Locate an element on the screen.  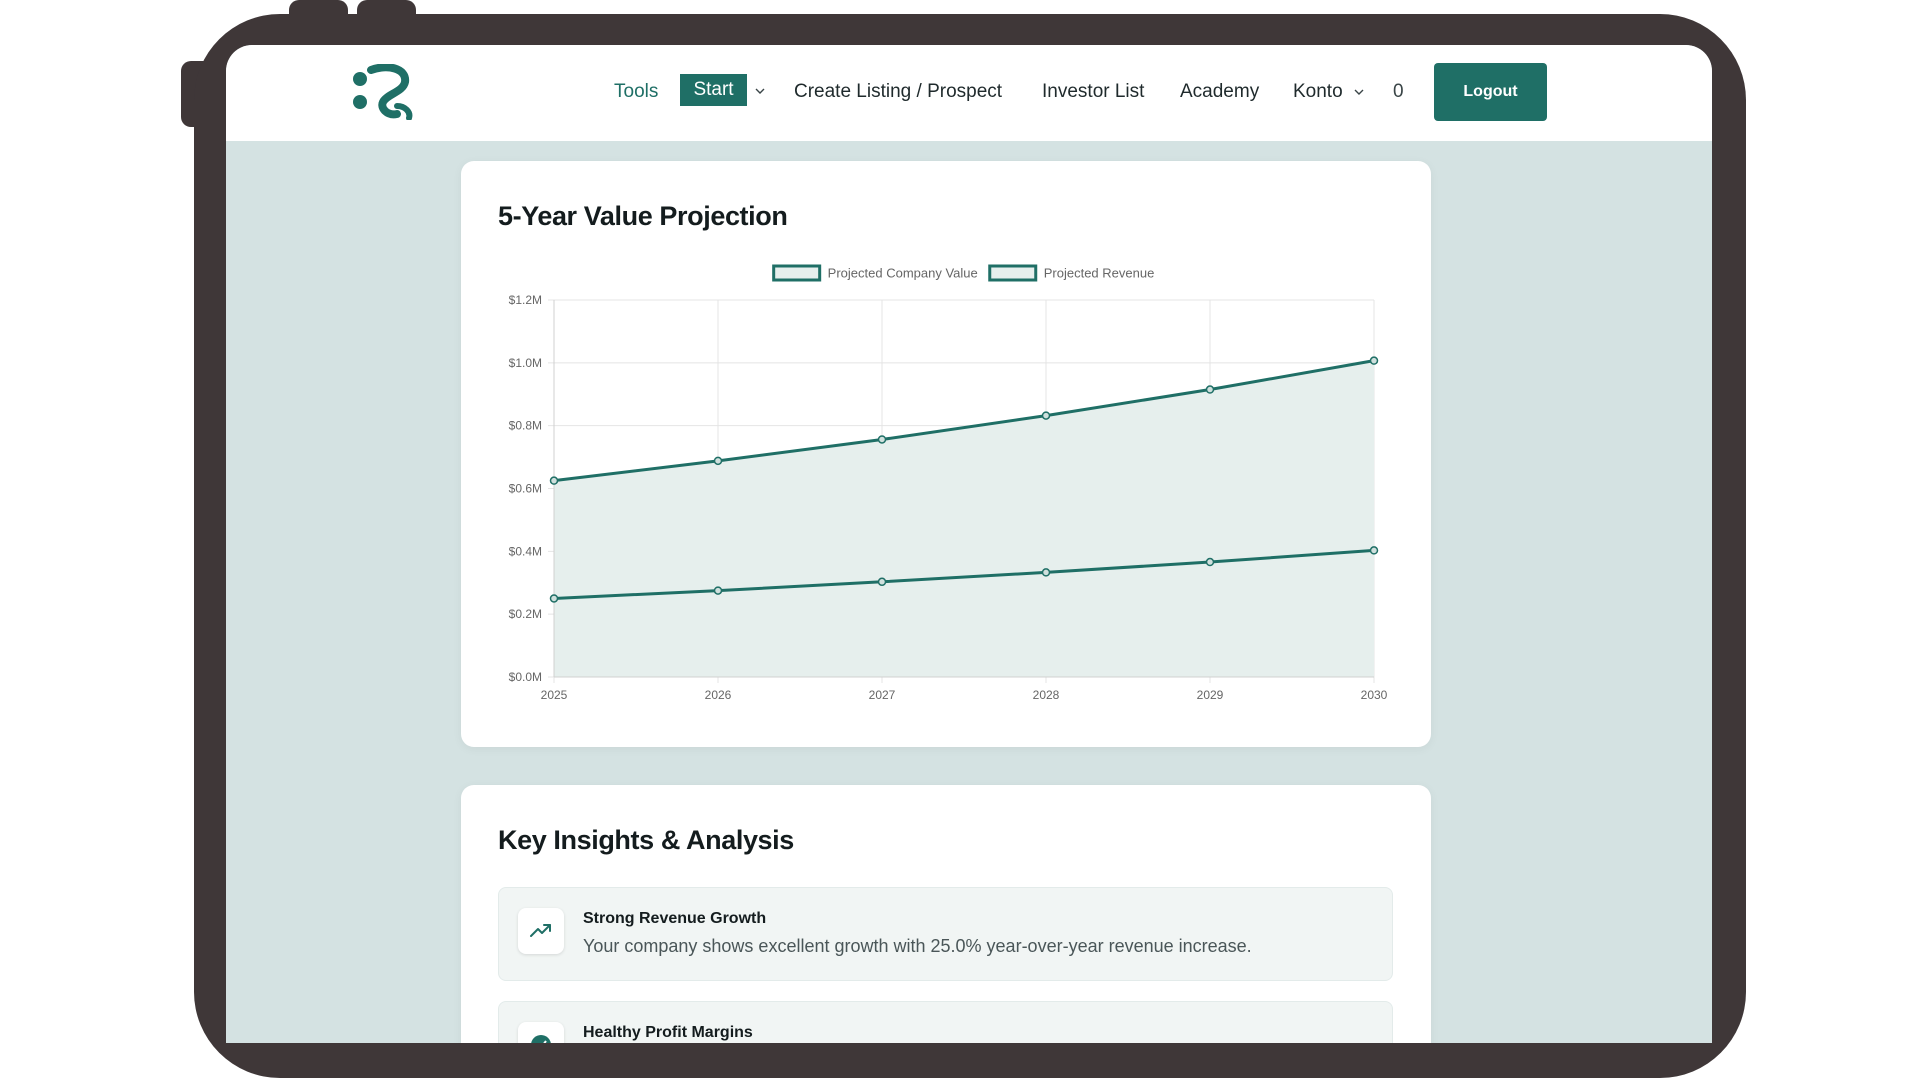
logout-button: Logout is located at coordinates (1490, 92).